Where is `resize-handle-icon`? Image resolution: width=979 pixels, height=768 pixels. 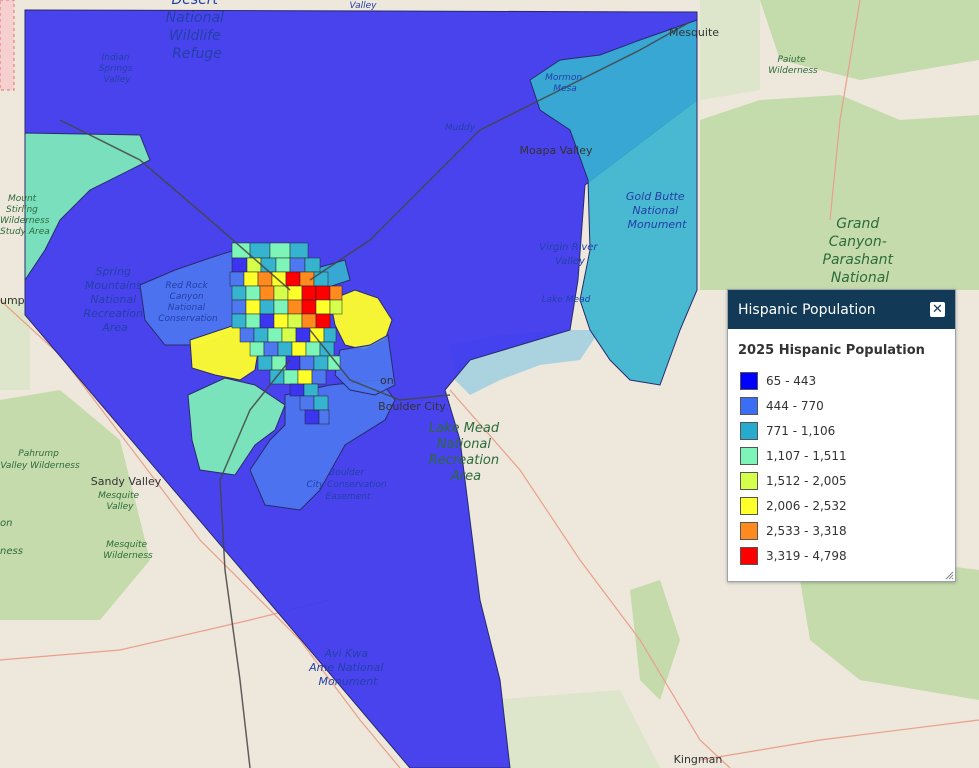 resize-handle-icon is located at coordinates (949, 575).